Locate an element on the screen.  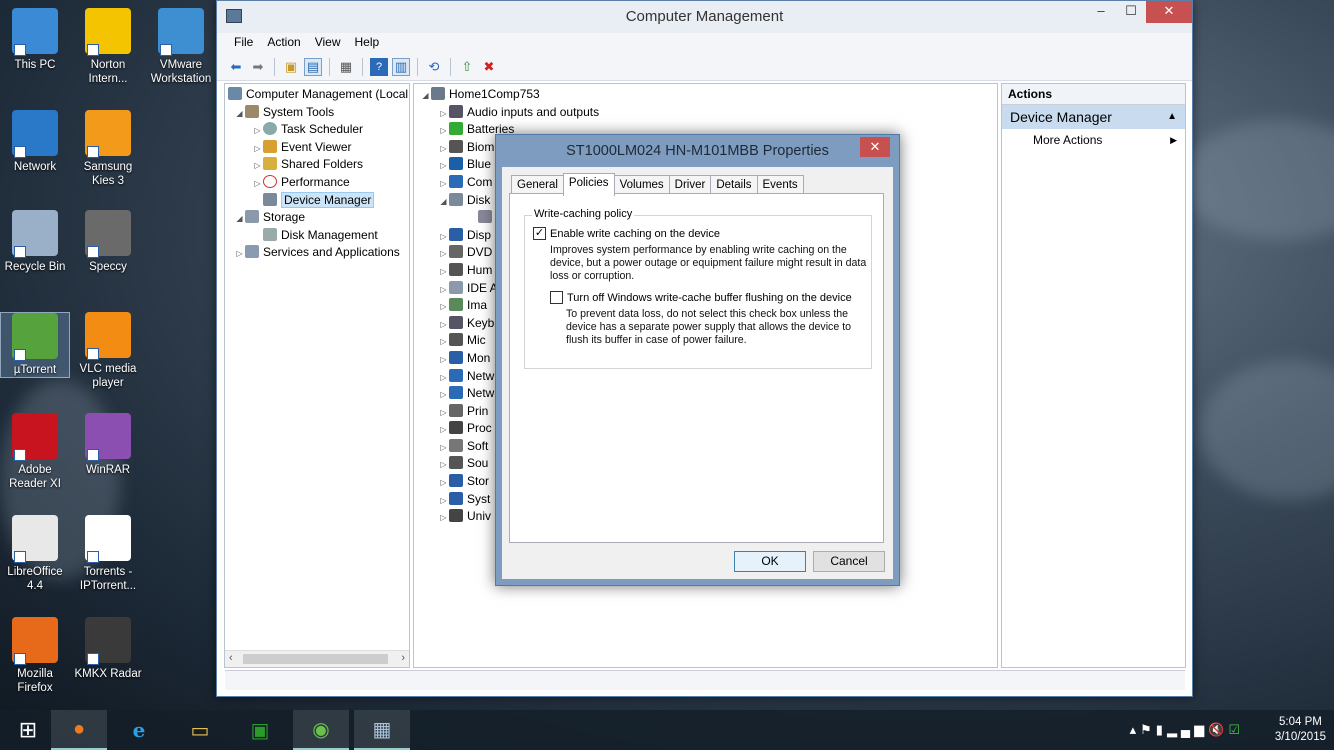
show-tree-icon: ▤ is located at coordinates (313, 66).